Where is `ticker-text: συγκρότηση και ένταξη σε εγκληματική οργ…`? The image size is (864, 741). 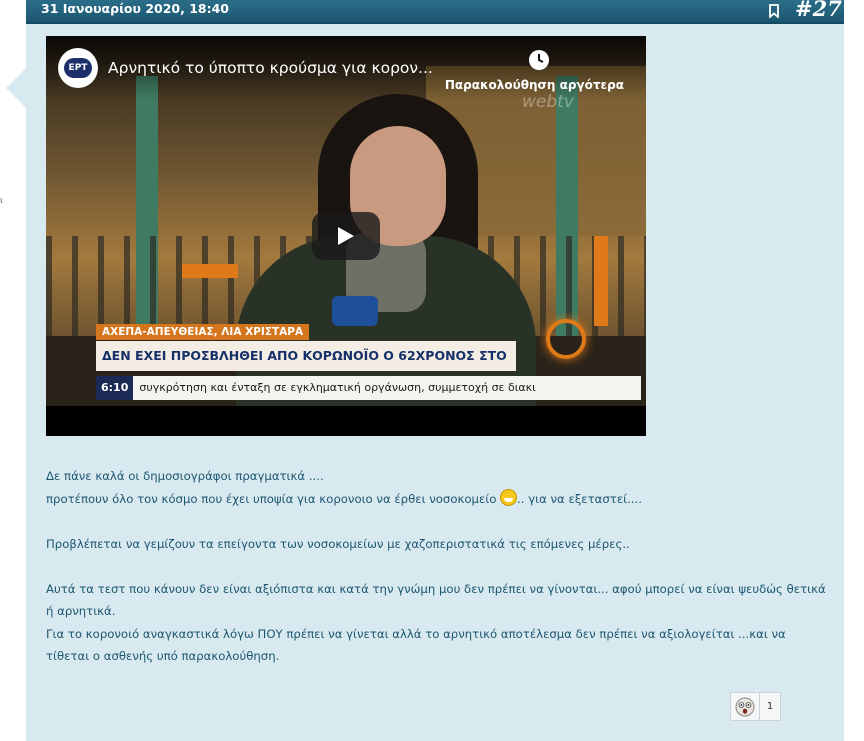 ticker-text: συγκρότηση και ένταξη σε εγκληματική οργ… is located at coordinates (337, 387).